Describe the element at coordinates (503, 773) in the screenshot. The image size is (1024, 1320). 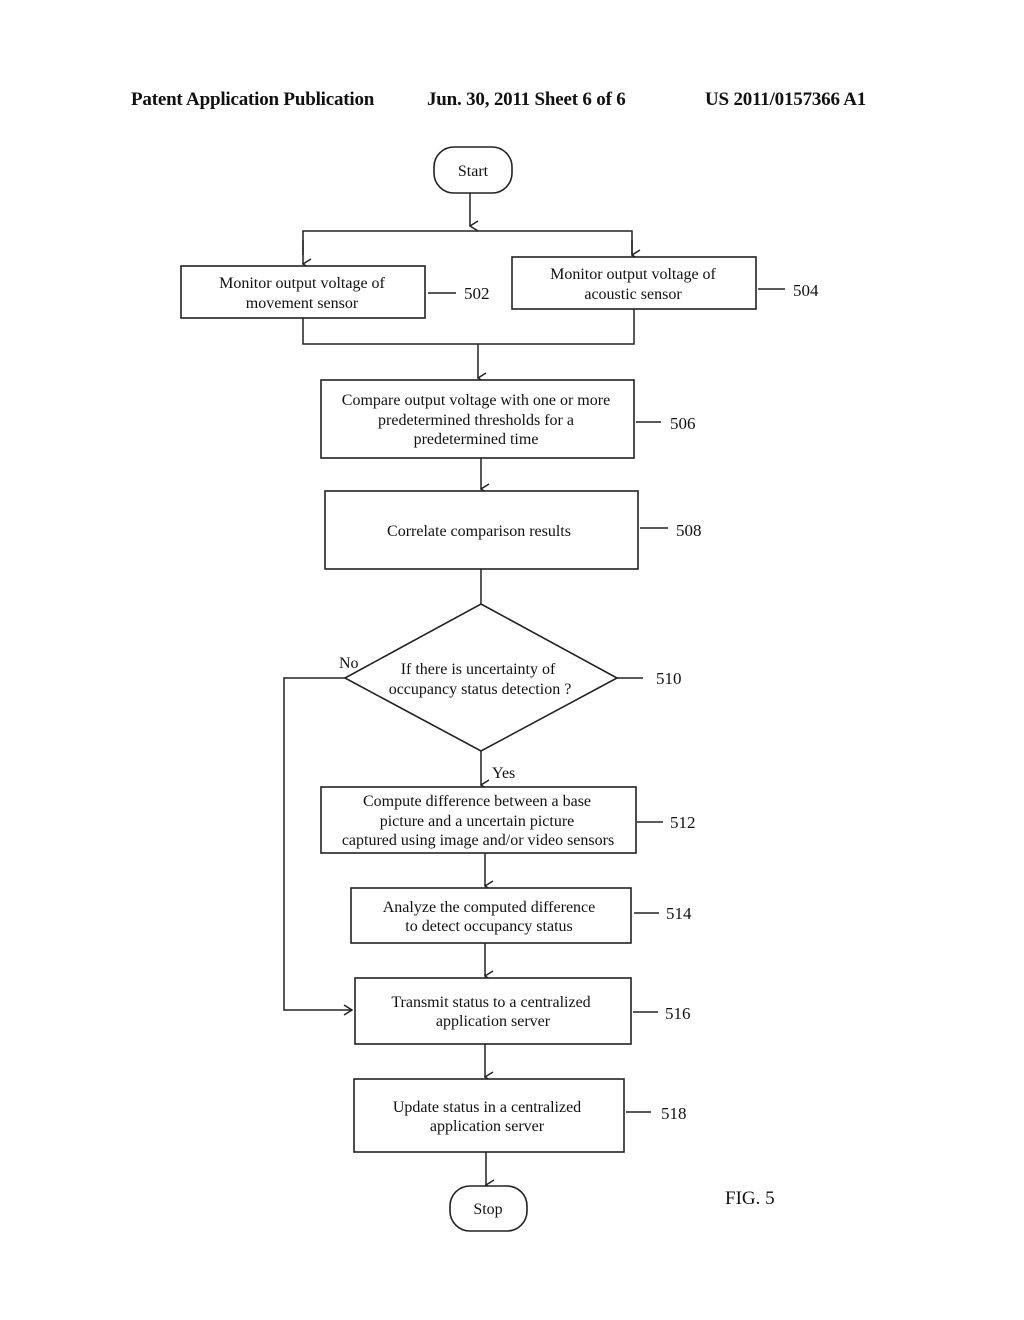
I see `branch-yes-label: Yes` at that location.